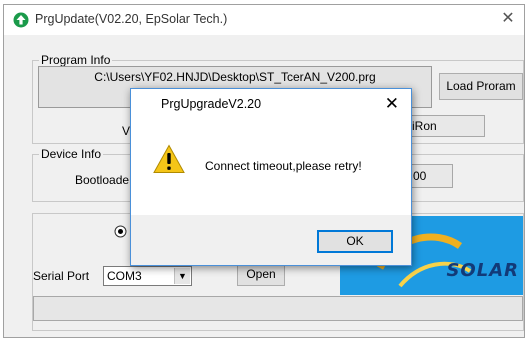  What do you see at coordinates (21, 20) in the screenshot?
I see `app-icon` at bounding box center [21, 20].